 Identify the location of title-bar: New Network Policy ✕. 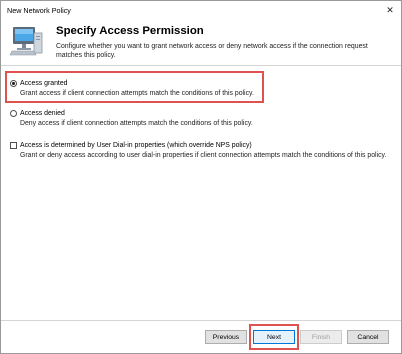
(201, 10).